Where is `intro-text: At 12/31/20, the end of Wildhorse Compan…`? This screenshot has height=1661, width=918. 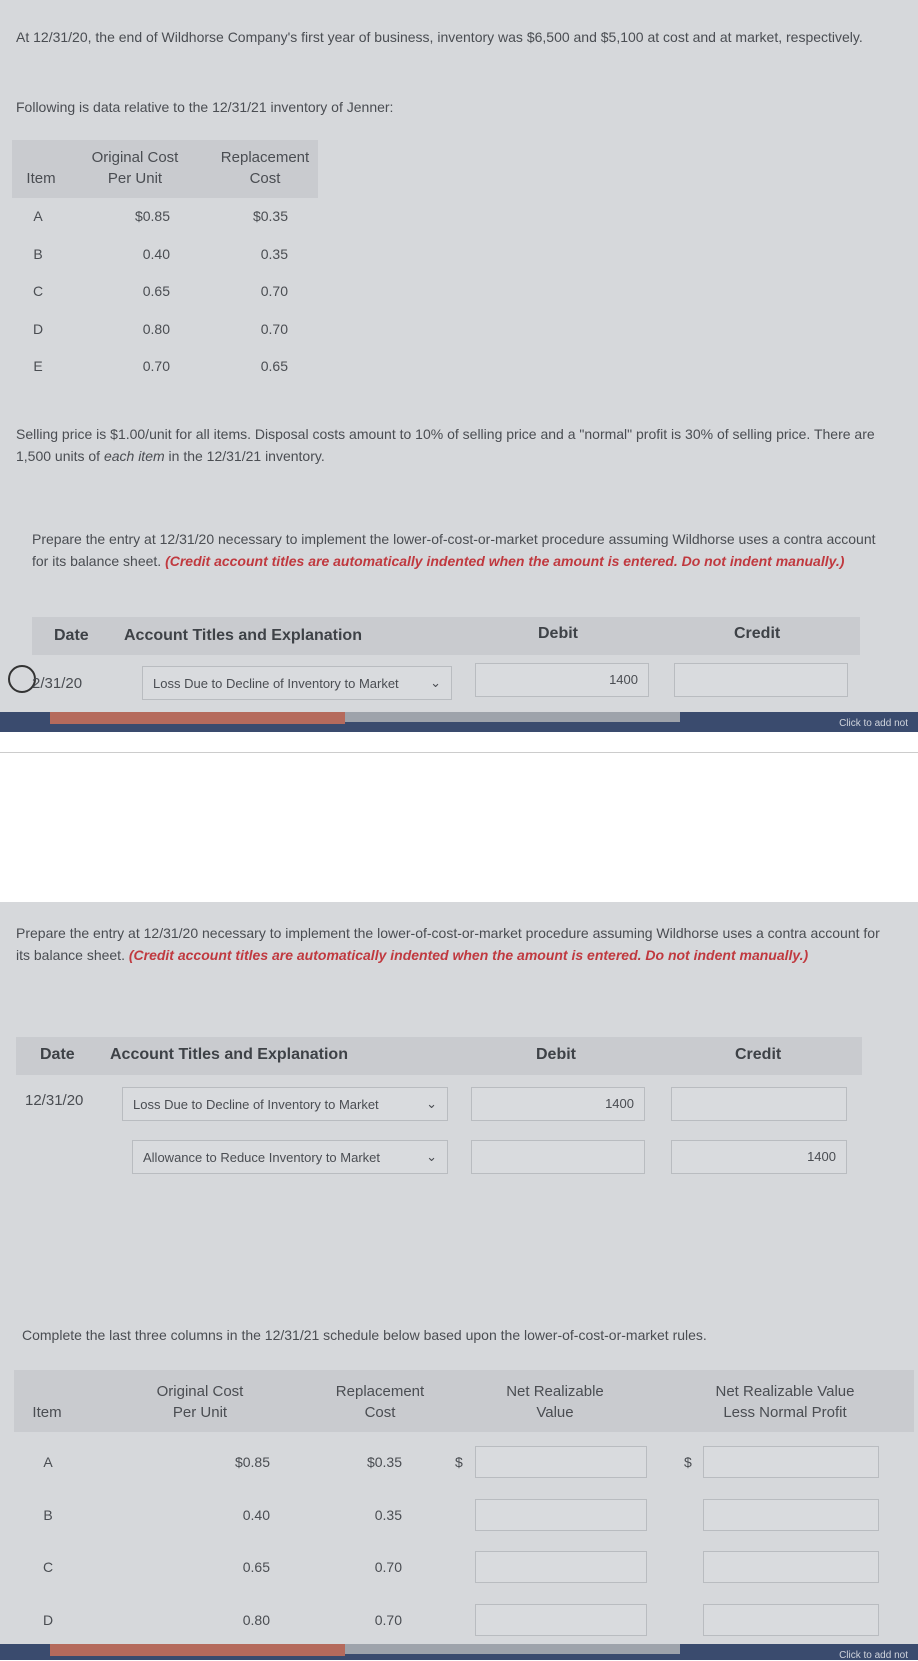
intro-text: At 12/31/20, the end of Wildhorse Compan… is located at coordinates (439, 37).